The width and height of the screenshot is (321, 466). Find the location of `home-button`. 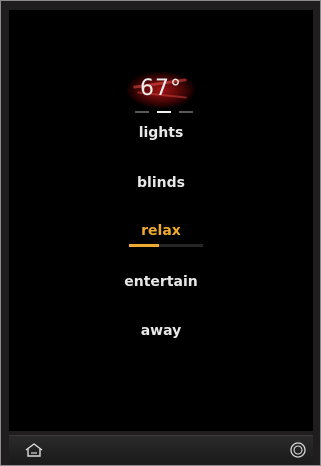

home-button is located at coordinates (34, 450).